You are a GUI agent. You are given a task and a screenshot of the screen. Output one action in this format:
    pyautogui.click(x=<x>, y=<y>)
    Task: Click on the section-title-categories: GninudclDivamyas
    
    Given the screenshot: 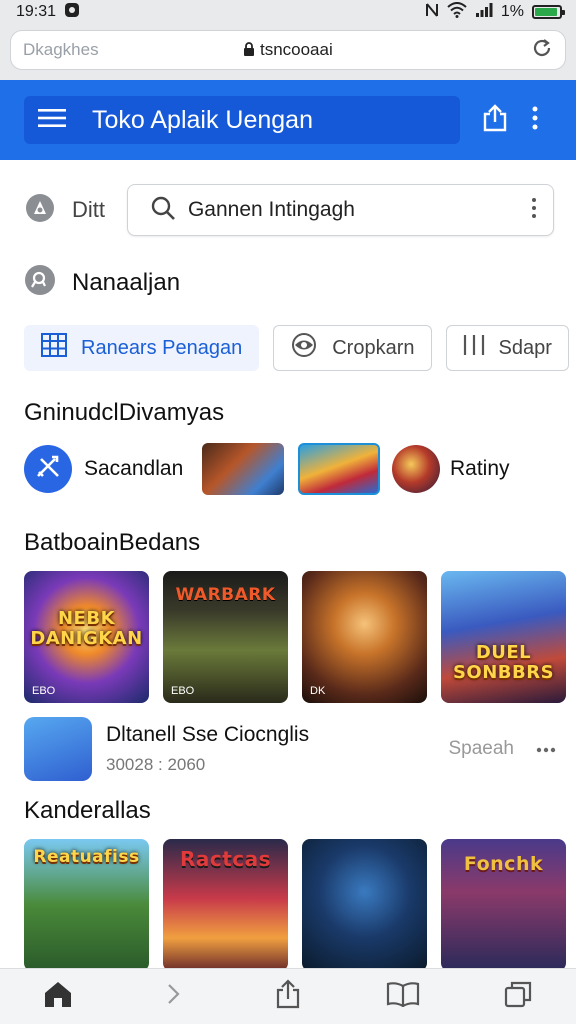 What is the action you would take?
    pyautogui.click(x=124, y=412)
    